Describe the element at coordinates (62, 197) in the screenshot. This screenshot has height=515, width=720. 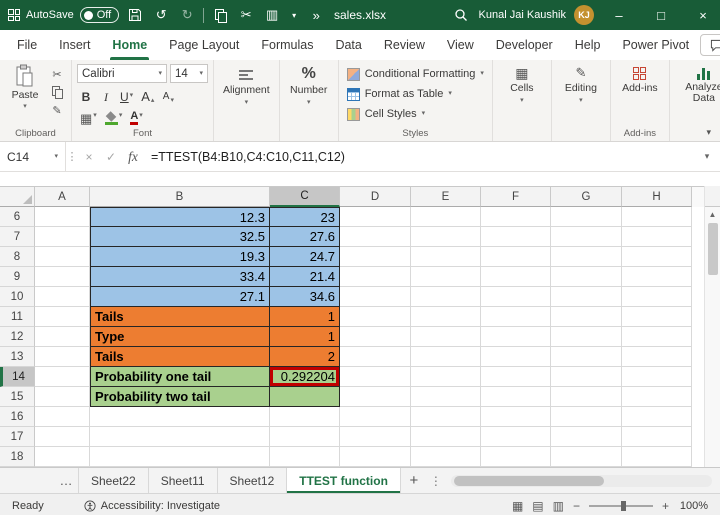
I see `column-header-A: A` at that location.